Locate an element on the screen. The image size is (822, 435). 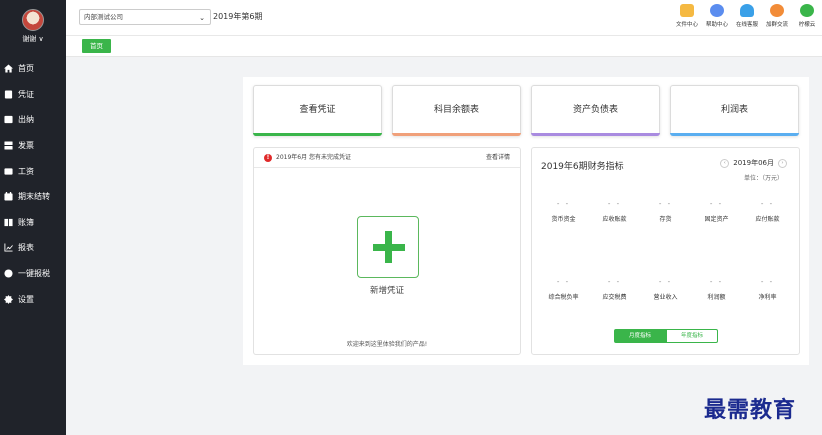
tab-home: 首页 is located at coordinates (96, 46).